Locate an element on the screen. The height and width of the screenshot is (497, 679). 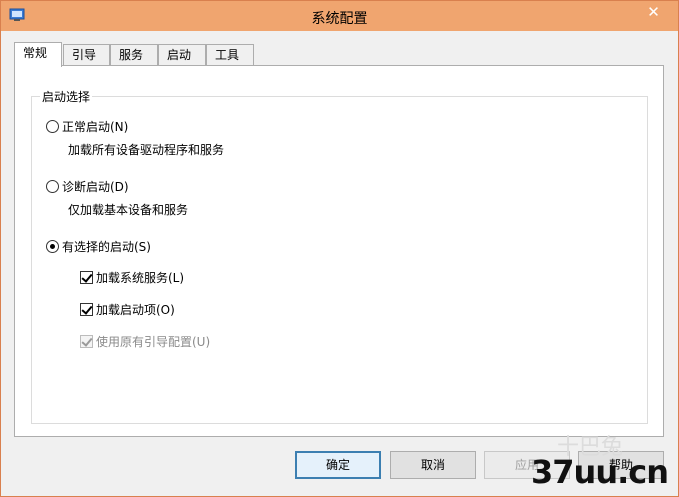
cancel-button: 取消 is located at coordinates (433, 465).